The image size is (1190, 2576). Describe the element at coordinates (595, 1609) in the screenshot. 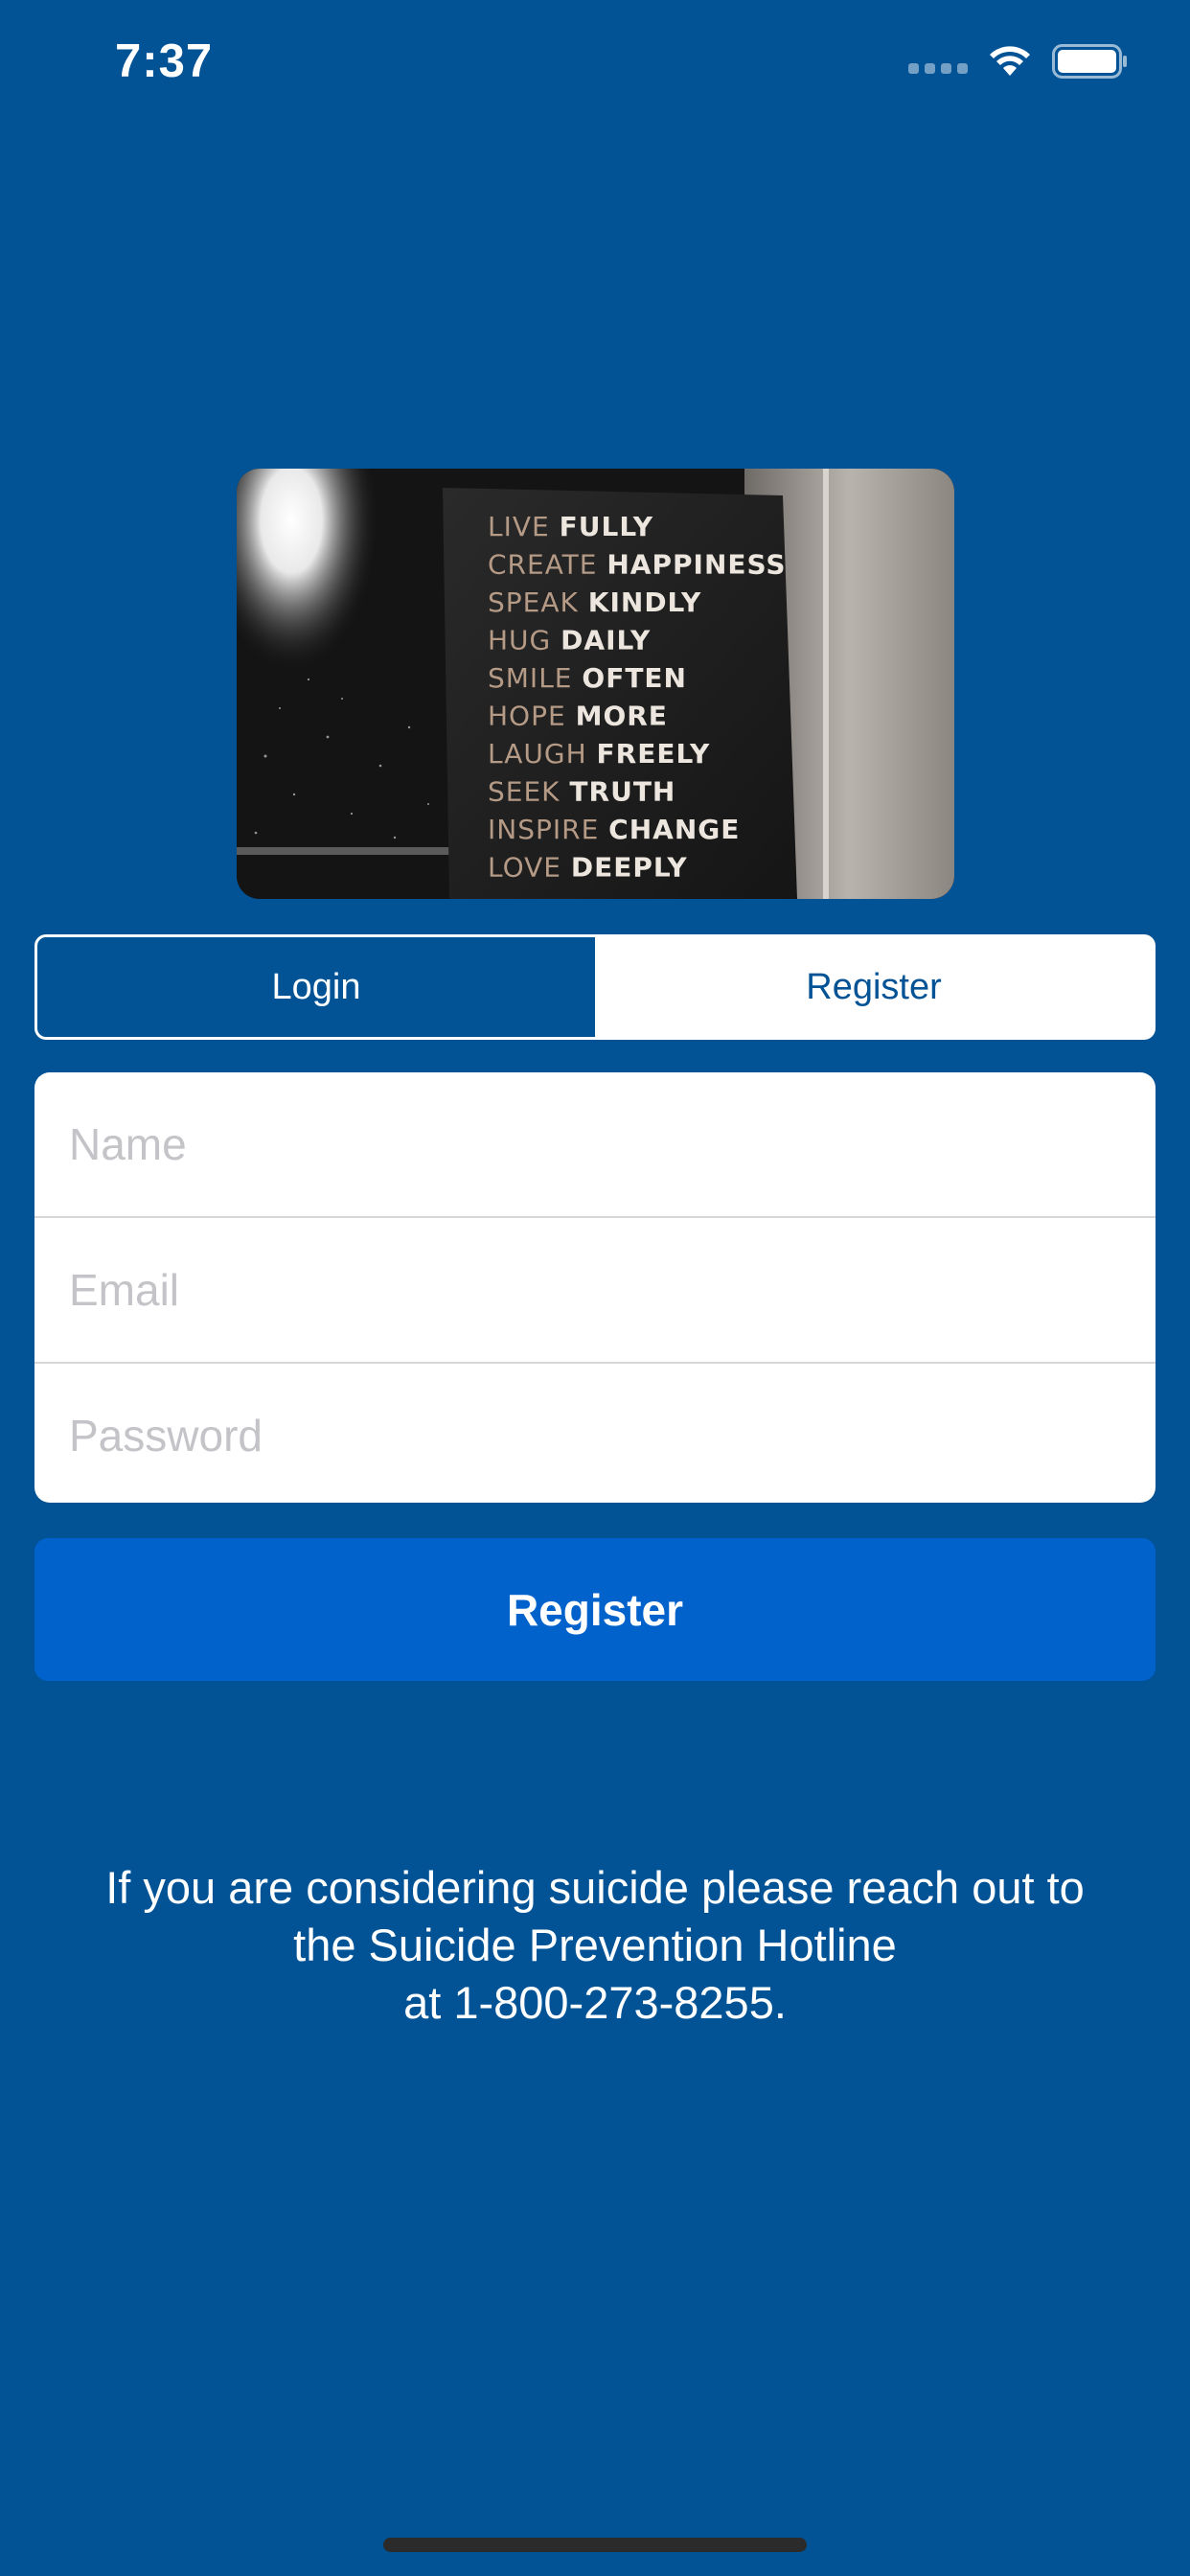

I see `register-button: Register` at that location.